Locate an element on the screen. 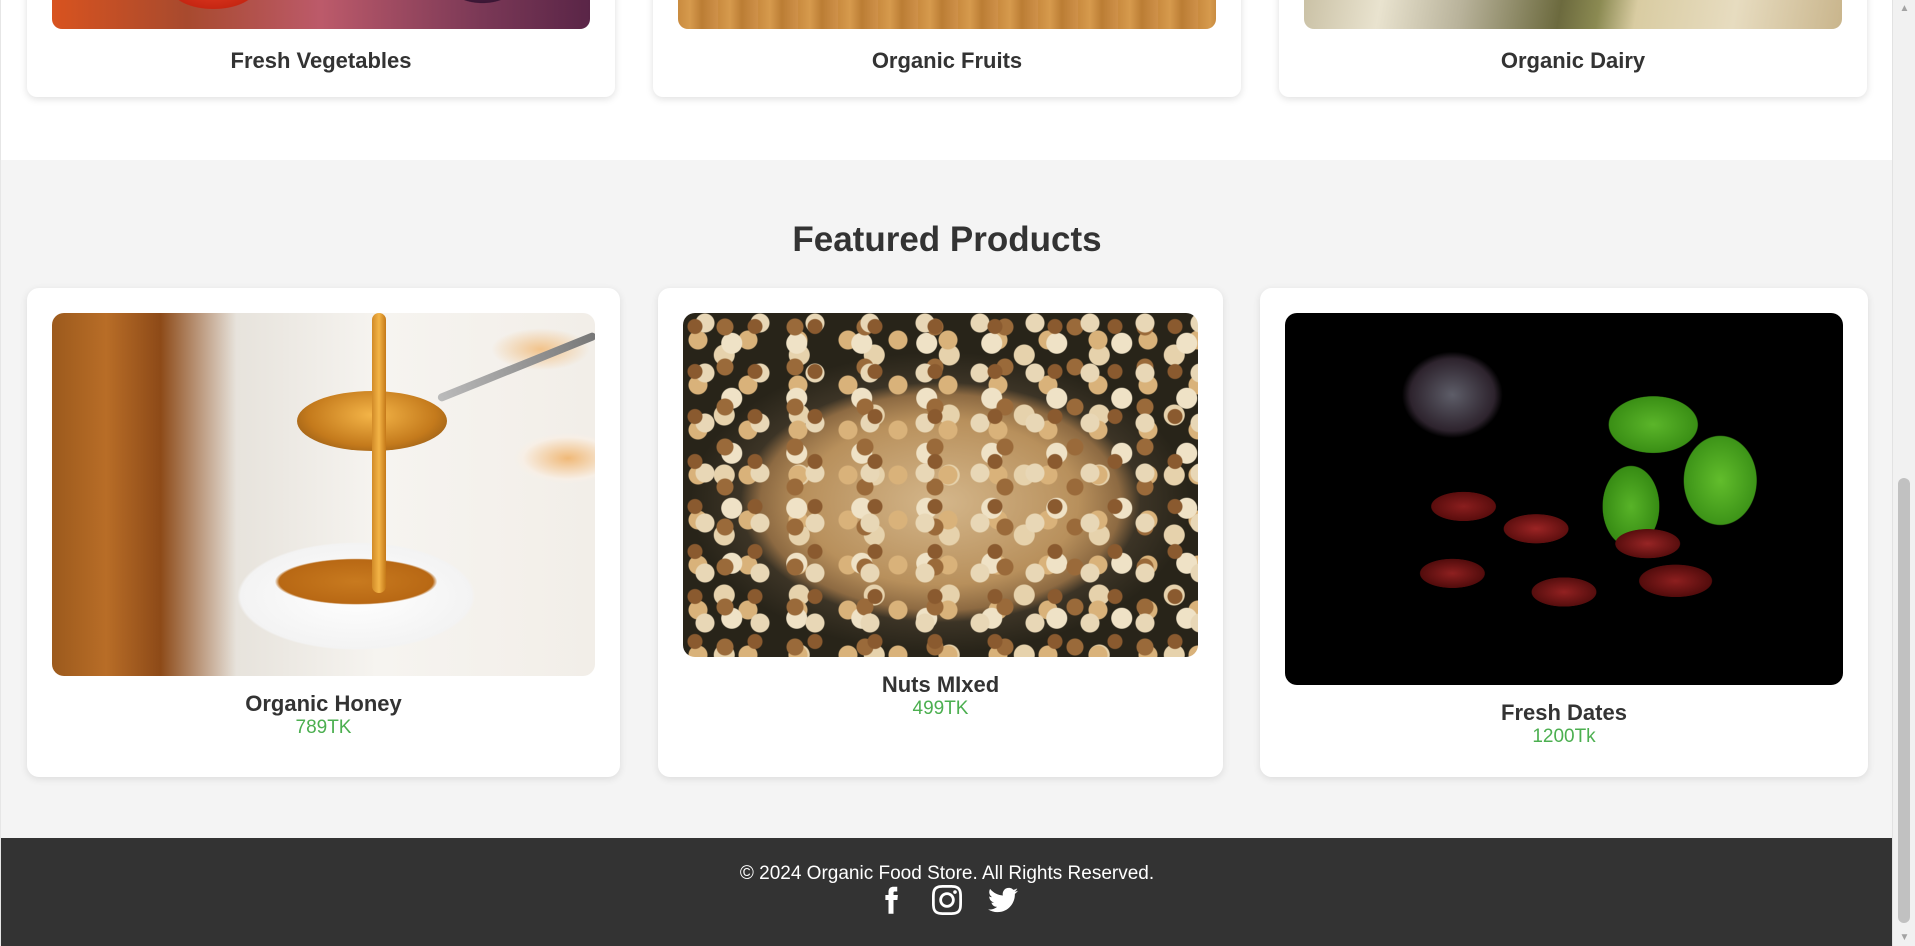 The width and height of the screenshot is (1915, 946). product-name: Organic Honey is located at coordinates (323, 703).